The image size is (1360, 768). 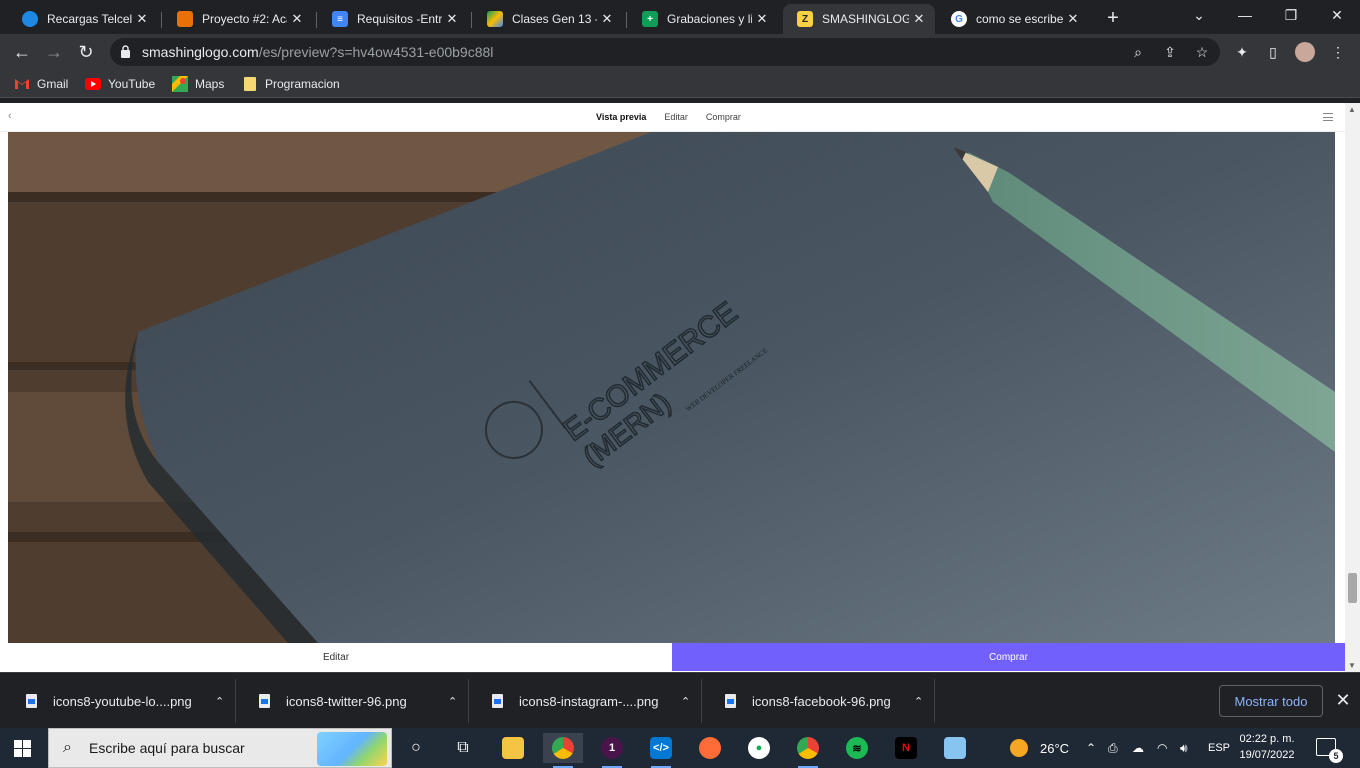 I want to click on search-icon: ⌕, so click(x=67, y=747).